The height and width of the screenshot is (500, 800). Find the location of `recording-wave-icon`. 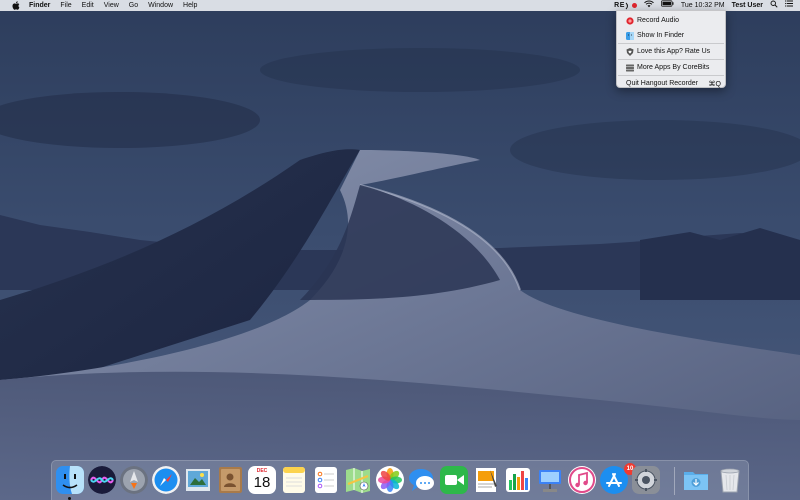

recording-wave-icon is located at coordinates (626, 5).